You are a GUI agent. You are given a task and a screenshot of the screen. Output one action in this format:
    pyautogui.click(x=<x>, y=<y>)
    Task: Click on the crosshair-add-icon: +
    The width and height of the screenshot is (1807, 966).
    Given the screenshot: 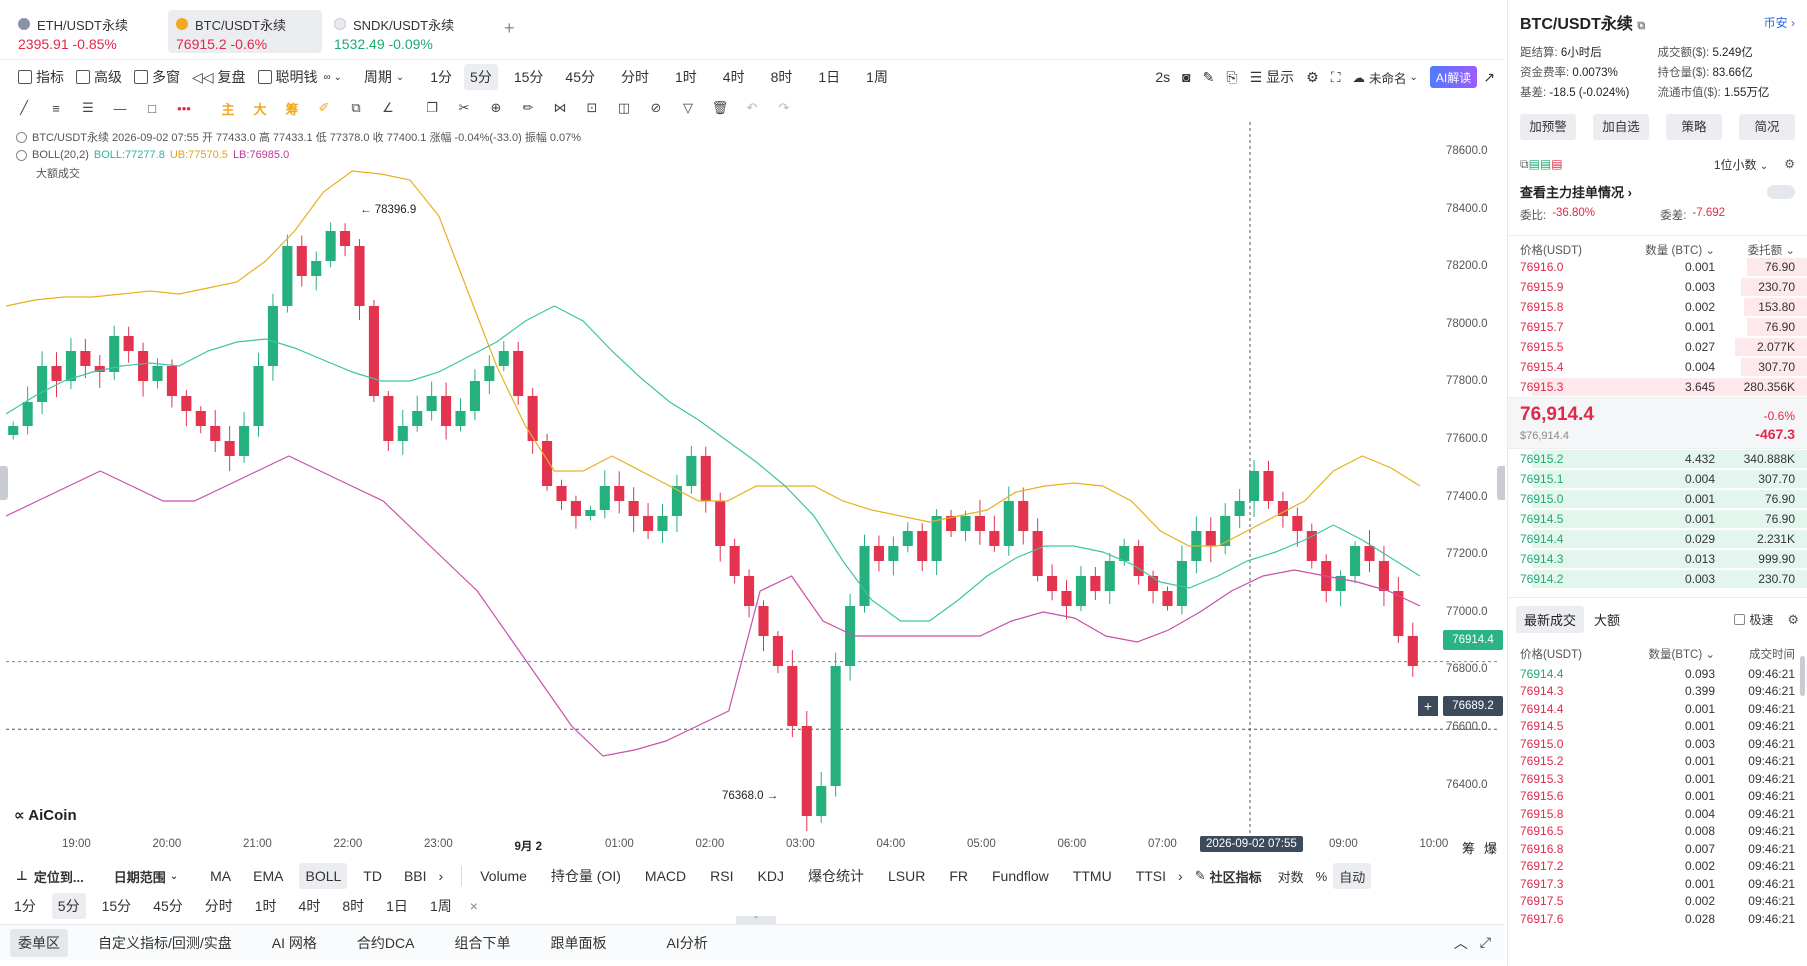 What is the action you would take?
    pyautogui.click(x=1428, y=706)
    